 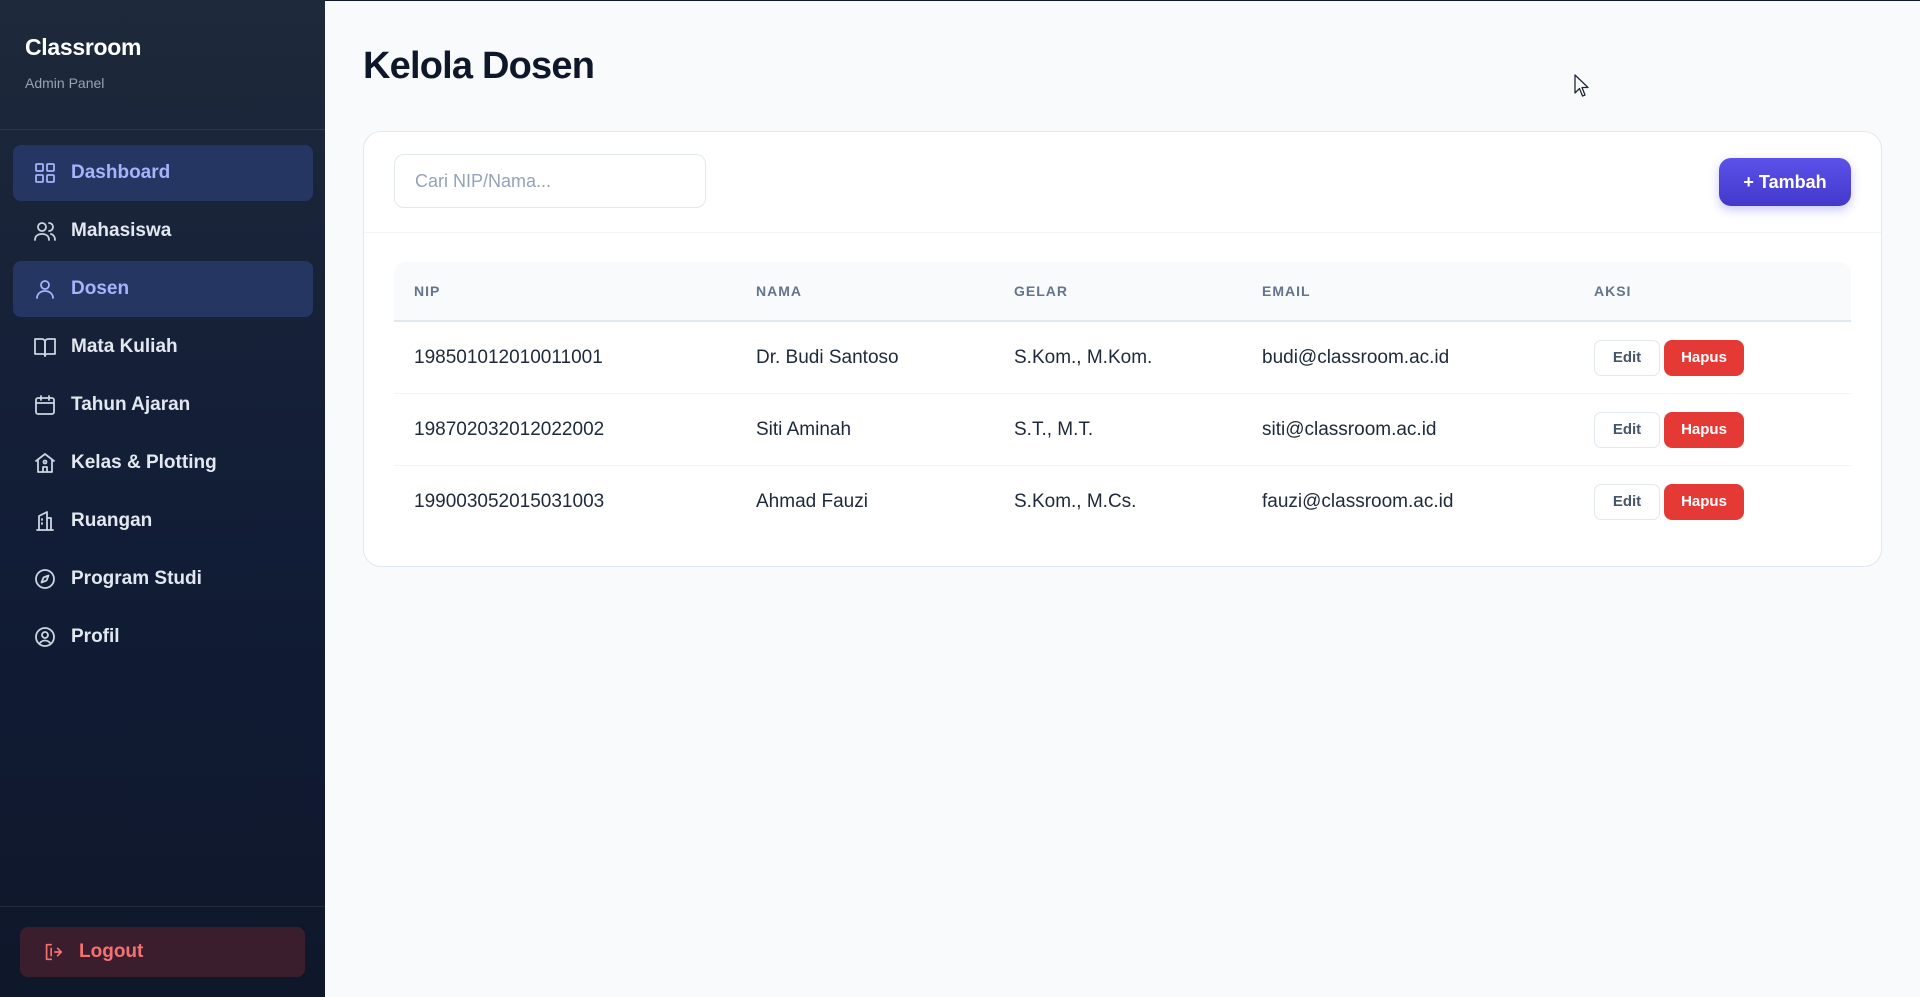 What do you see at coordinates (45, 405) in the screenshot?
I see `calendar-icon` at bounding box center [45, 405].